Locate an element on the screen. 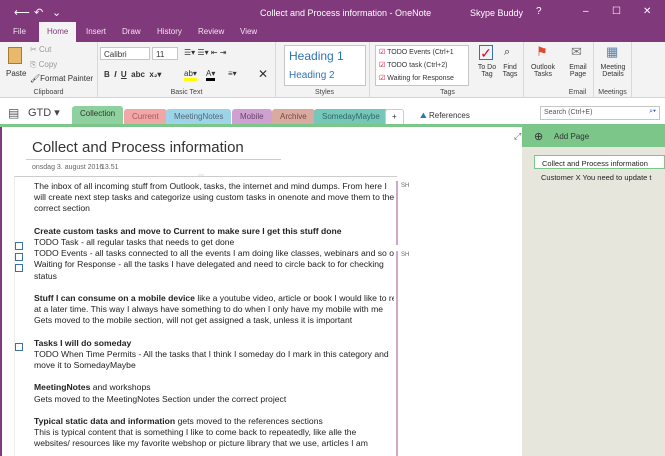 The width and height of the screenshot is (665, 456). section-tab-mobile: Mobile is located at coordinates (252, 117).